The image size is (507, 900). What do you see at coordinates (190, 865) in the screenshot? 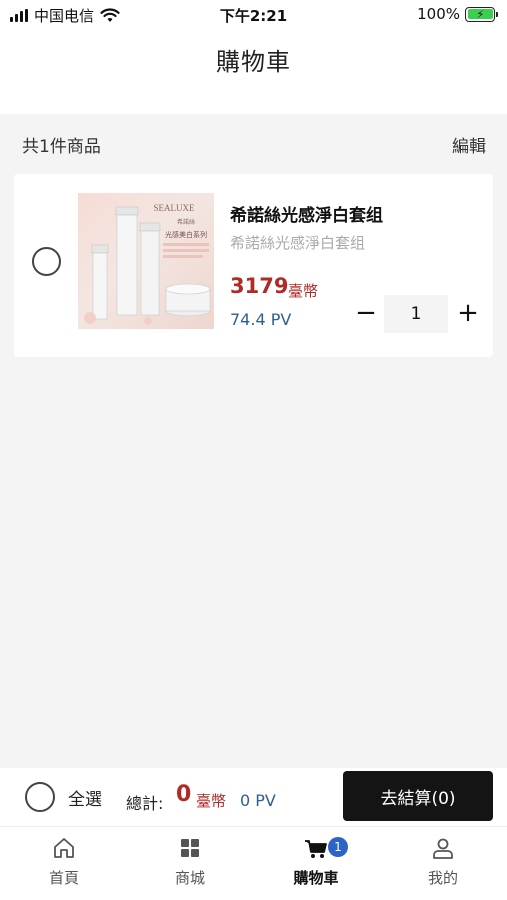
I see `tab-mall: 商城` at bounding box center [190, 865].